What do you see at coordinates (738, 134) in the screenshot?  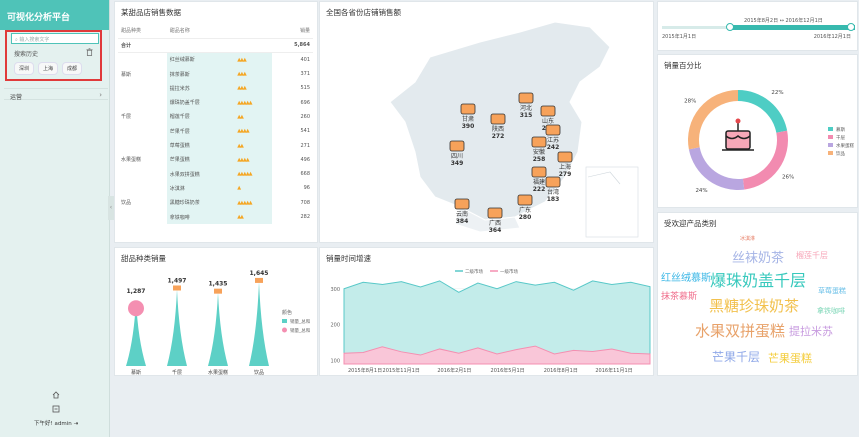 I see `cake-icon` at bounding box center [738, 134].